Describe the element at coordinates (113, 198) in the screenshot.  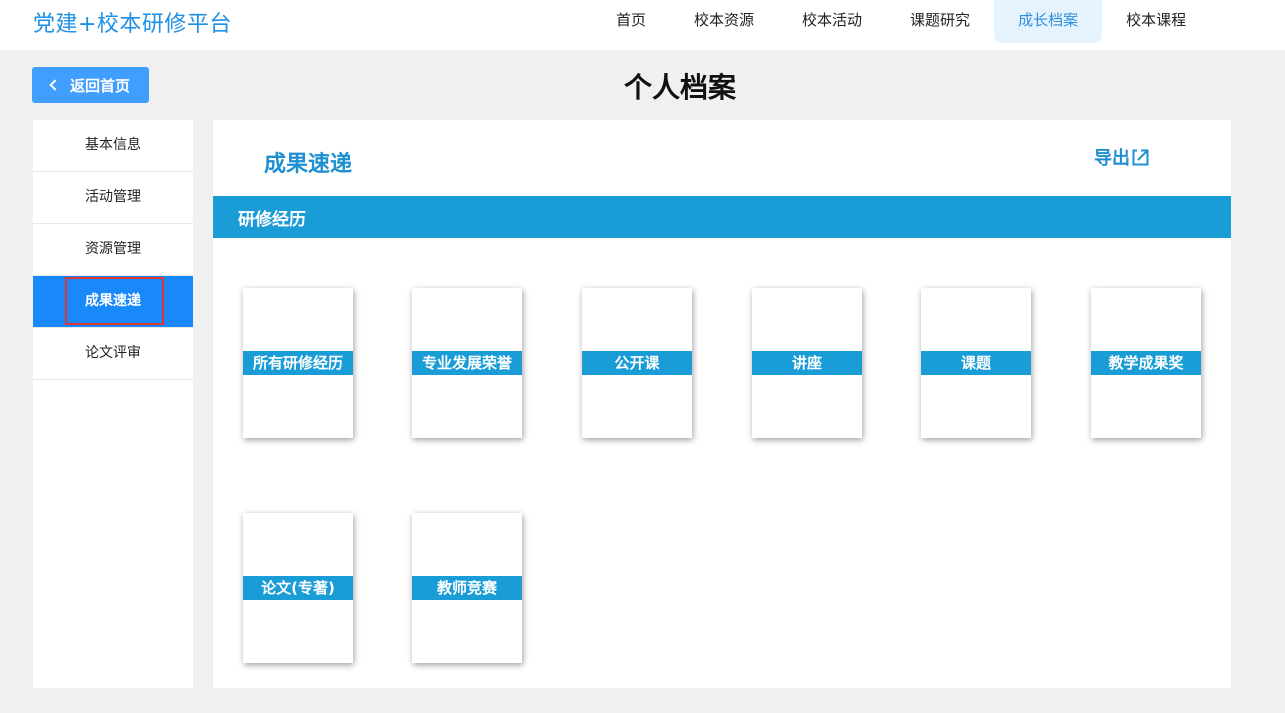
I see `sidebar-item-activity-management: 活动管理` at that location.